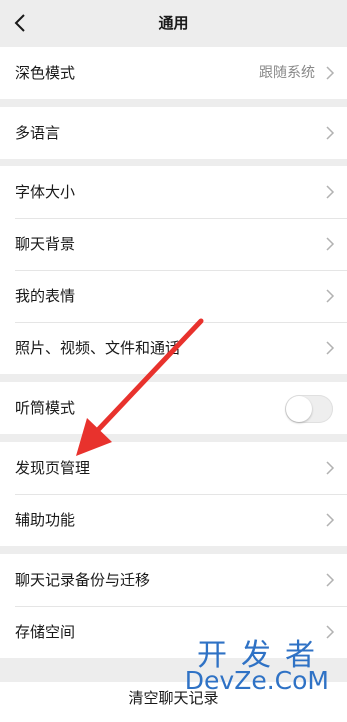  I want to click on row-label: 发现页管理, so click(53, 468).